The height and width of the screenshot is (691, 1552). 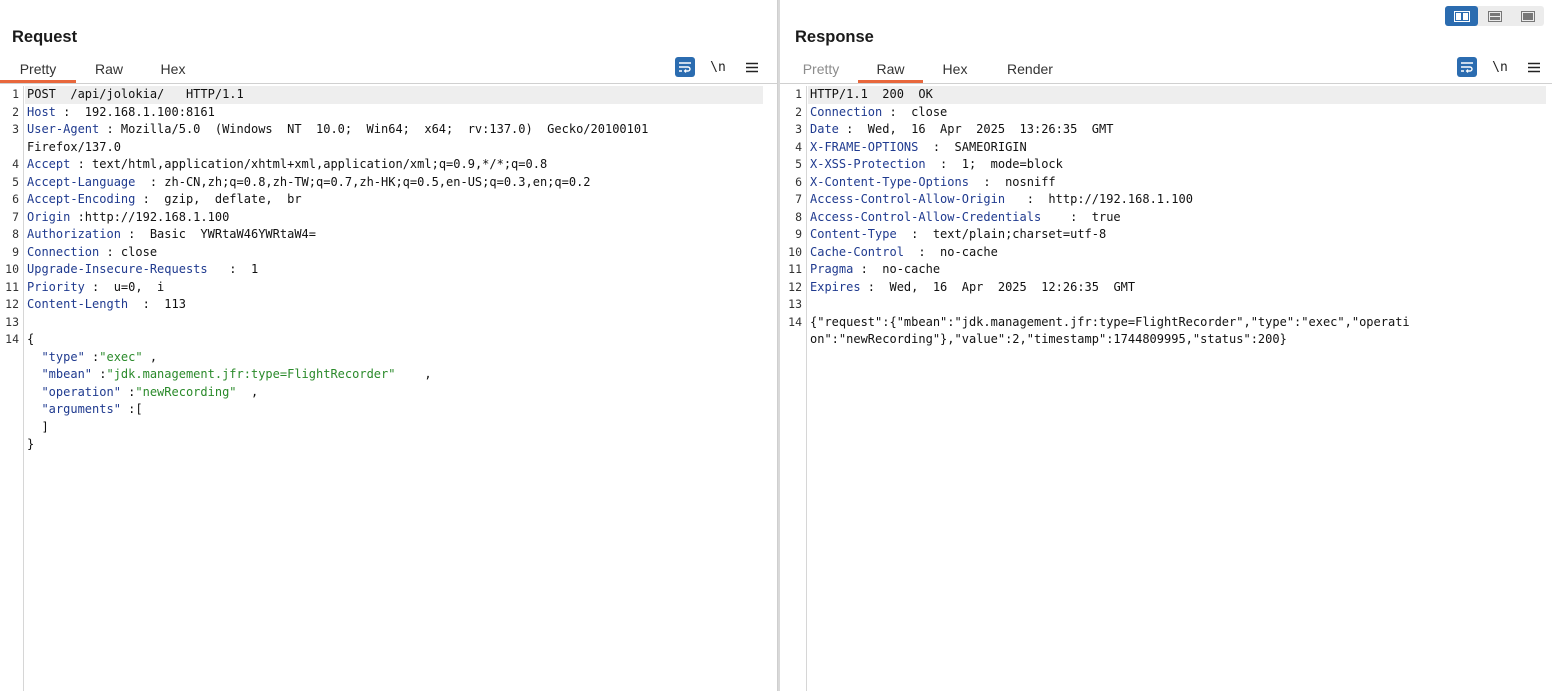 What do you see at coordinates (49, 216) in the screenshot?
I see `header-name: Origin` at bounding box center [49, 216].